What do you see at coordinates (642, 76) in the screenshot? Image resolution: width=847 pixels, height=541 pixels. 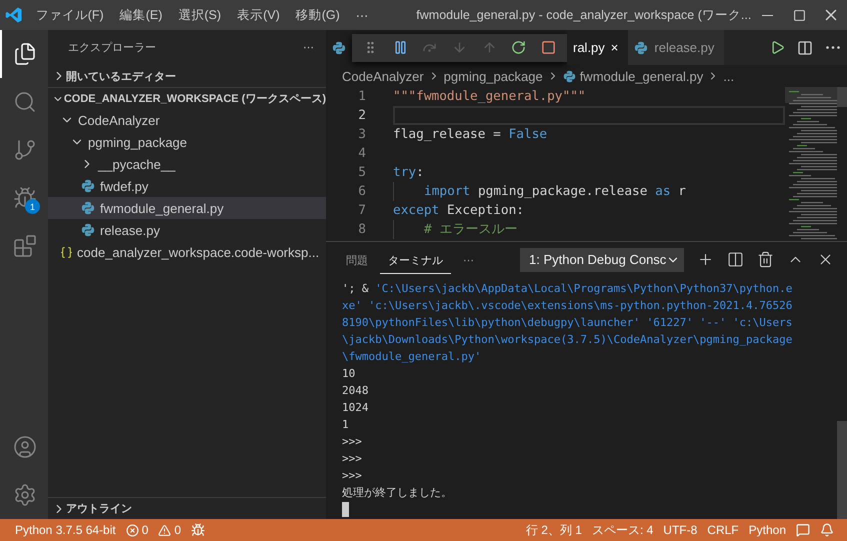 I see `breadcrumb-item: fwmodule_general.py` at bounding box center [642, 76].